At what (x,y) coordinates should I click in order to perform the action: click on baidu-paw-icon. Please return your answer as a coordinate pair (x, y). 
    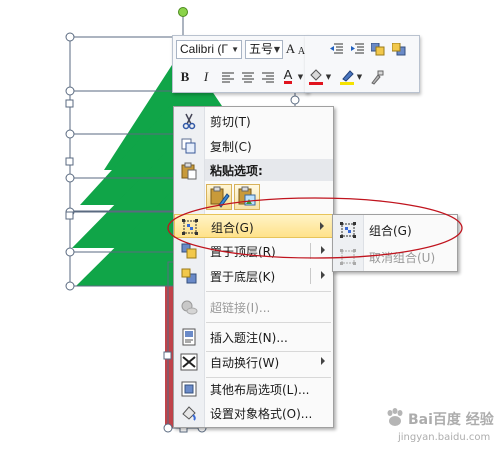
    Looking at the image, I should click on (395, 417).